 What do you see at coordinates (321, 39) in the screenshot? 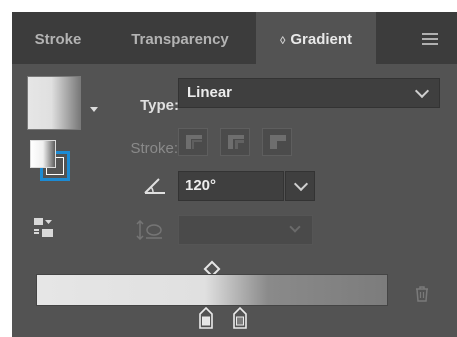
I see `tab-gradient-label: Gradient` at bounding box center [321, 39].